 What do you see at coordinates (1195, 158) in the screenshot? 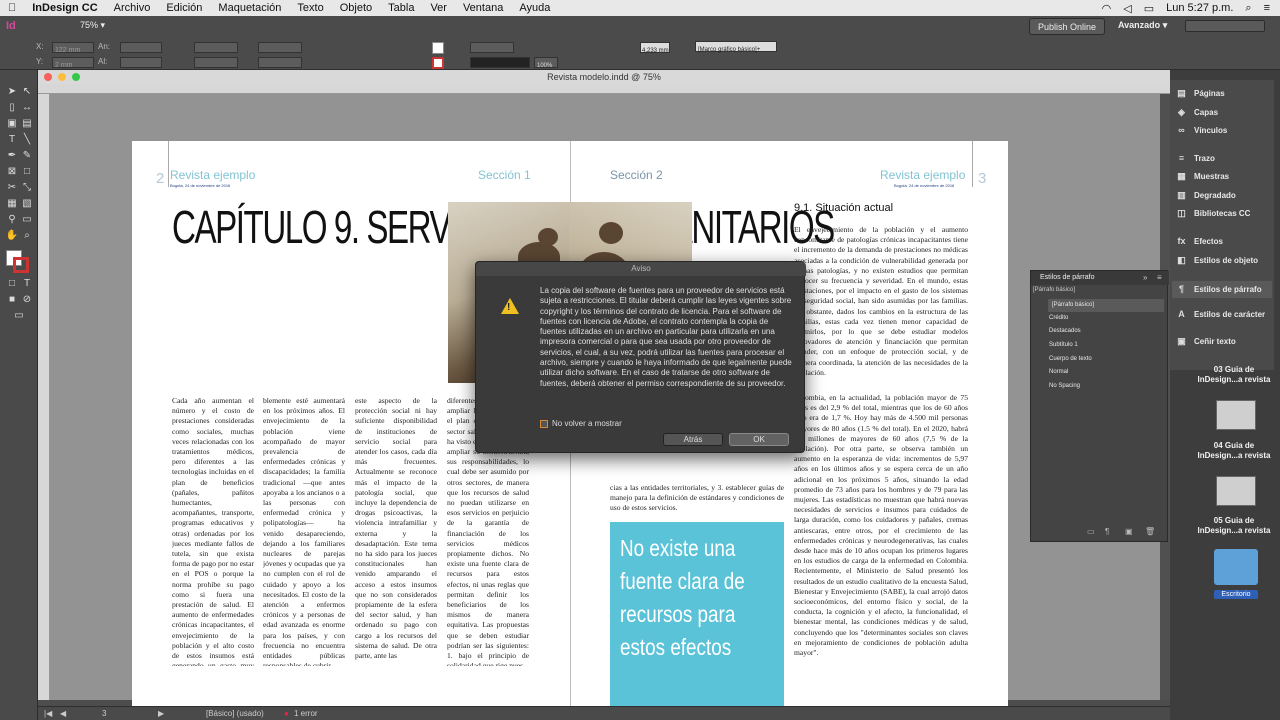
I see `panel-trazo: ≡ Trazo` at bounding box center [1195, 158].